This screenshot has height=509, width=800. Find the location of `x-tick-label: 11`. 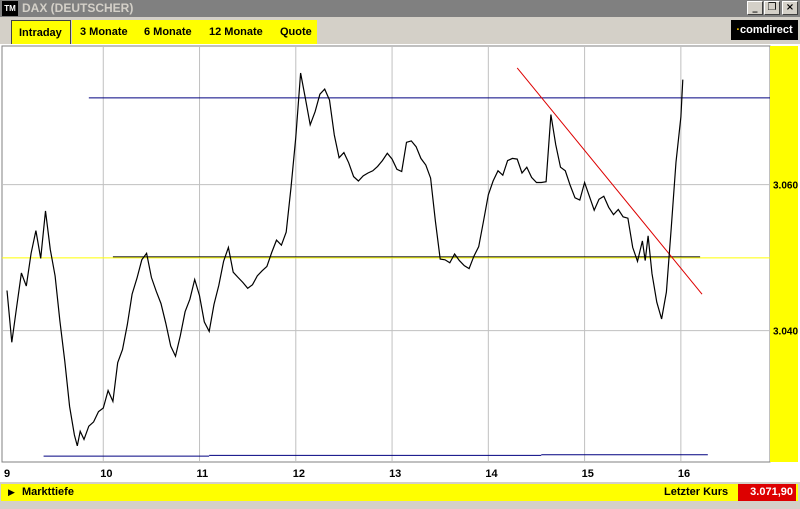

x-tick-label: 11 is located at coordinates (203, 474).